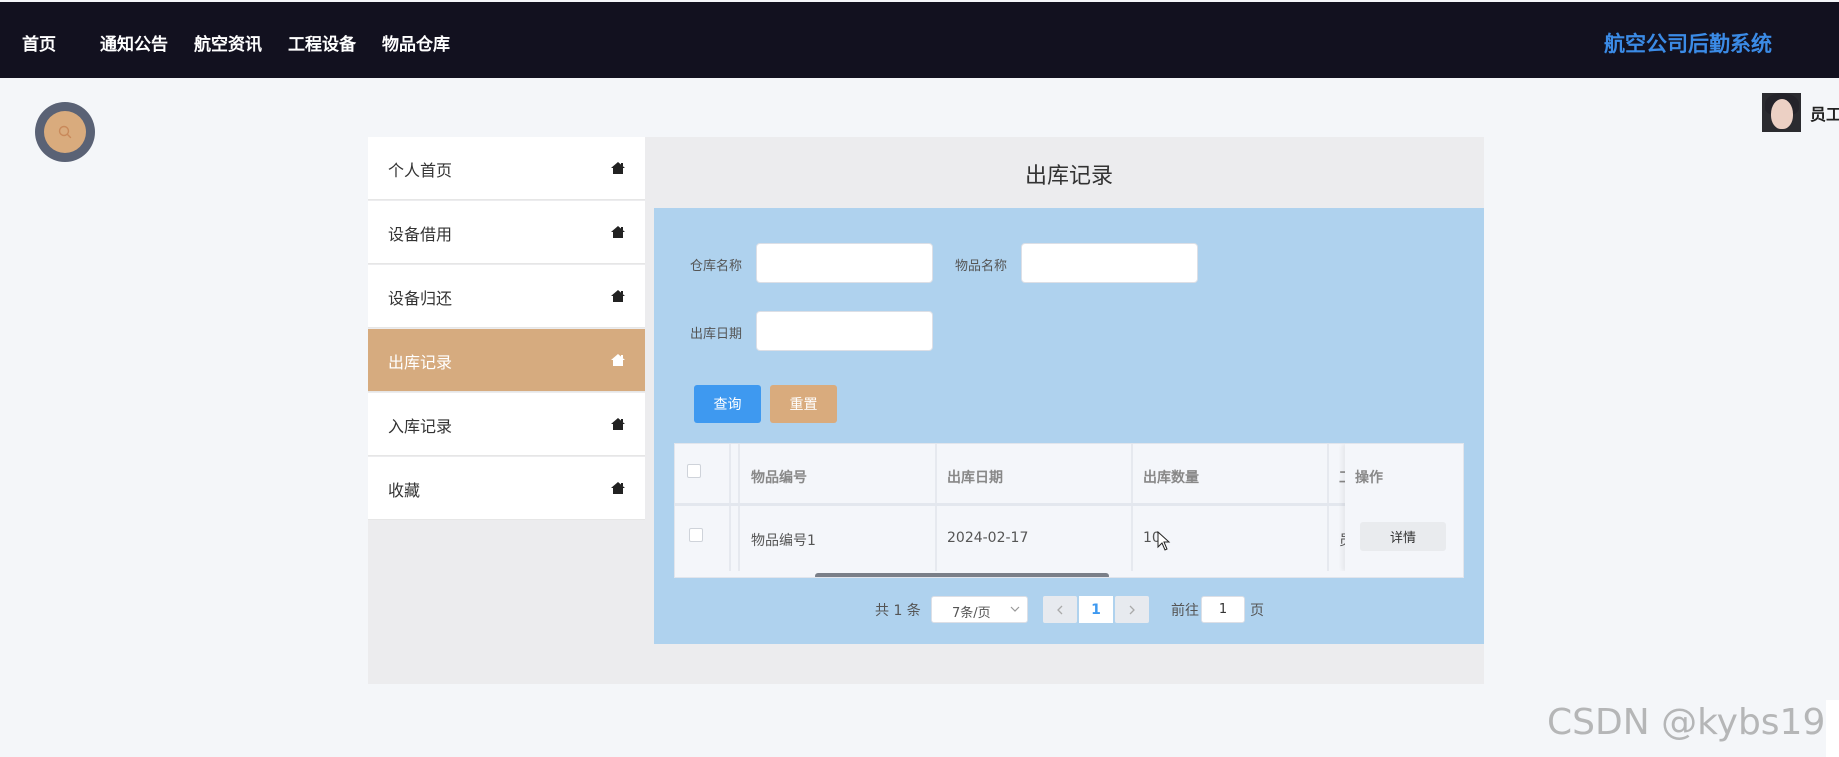  I want to click on avatar, so click(1781, 112).